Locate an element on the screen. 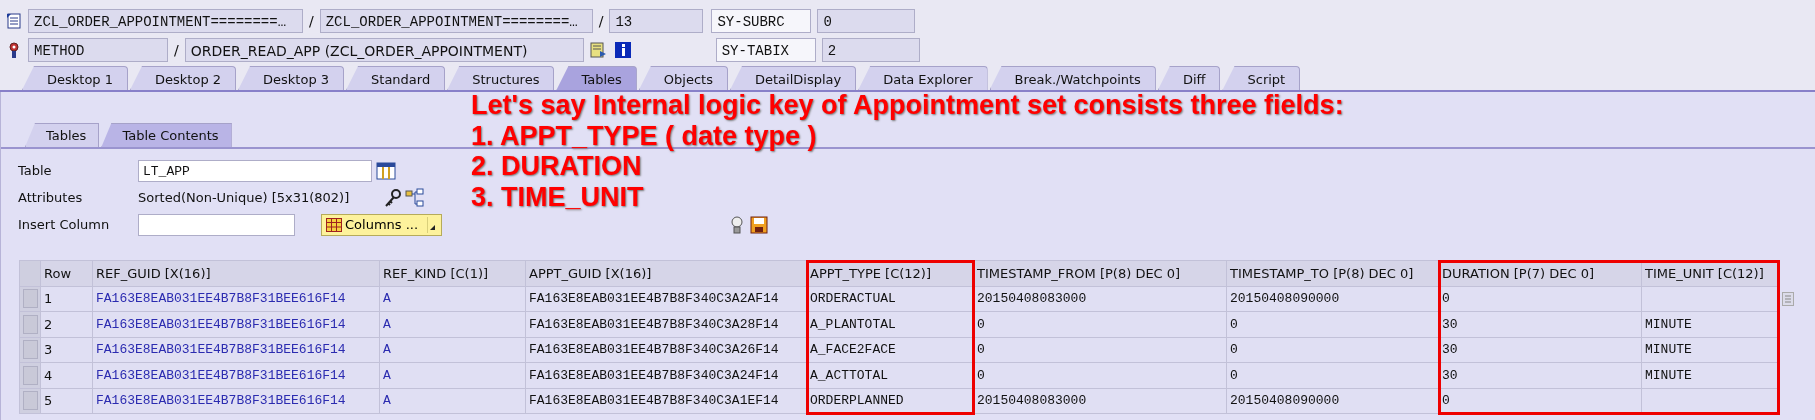  table-cell: FA163E8EAB031EE4B7B8F340C3A28F14 is located at coordinates (666, 324).